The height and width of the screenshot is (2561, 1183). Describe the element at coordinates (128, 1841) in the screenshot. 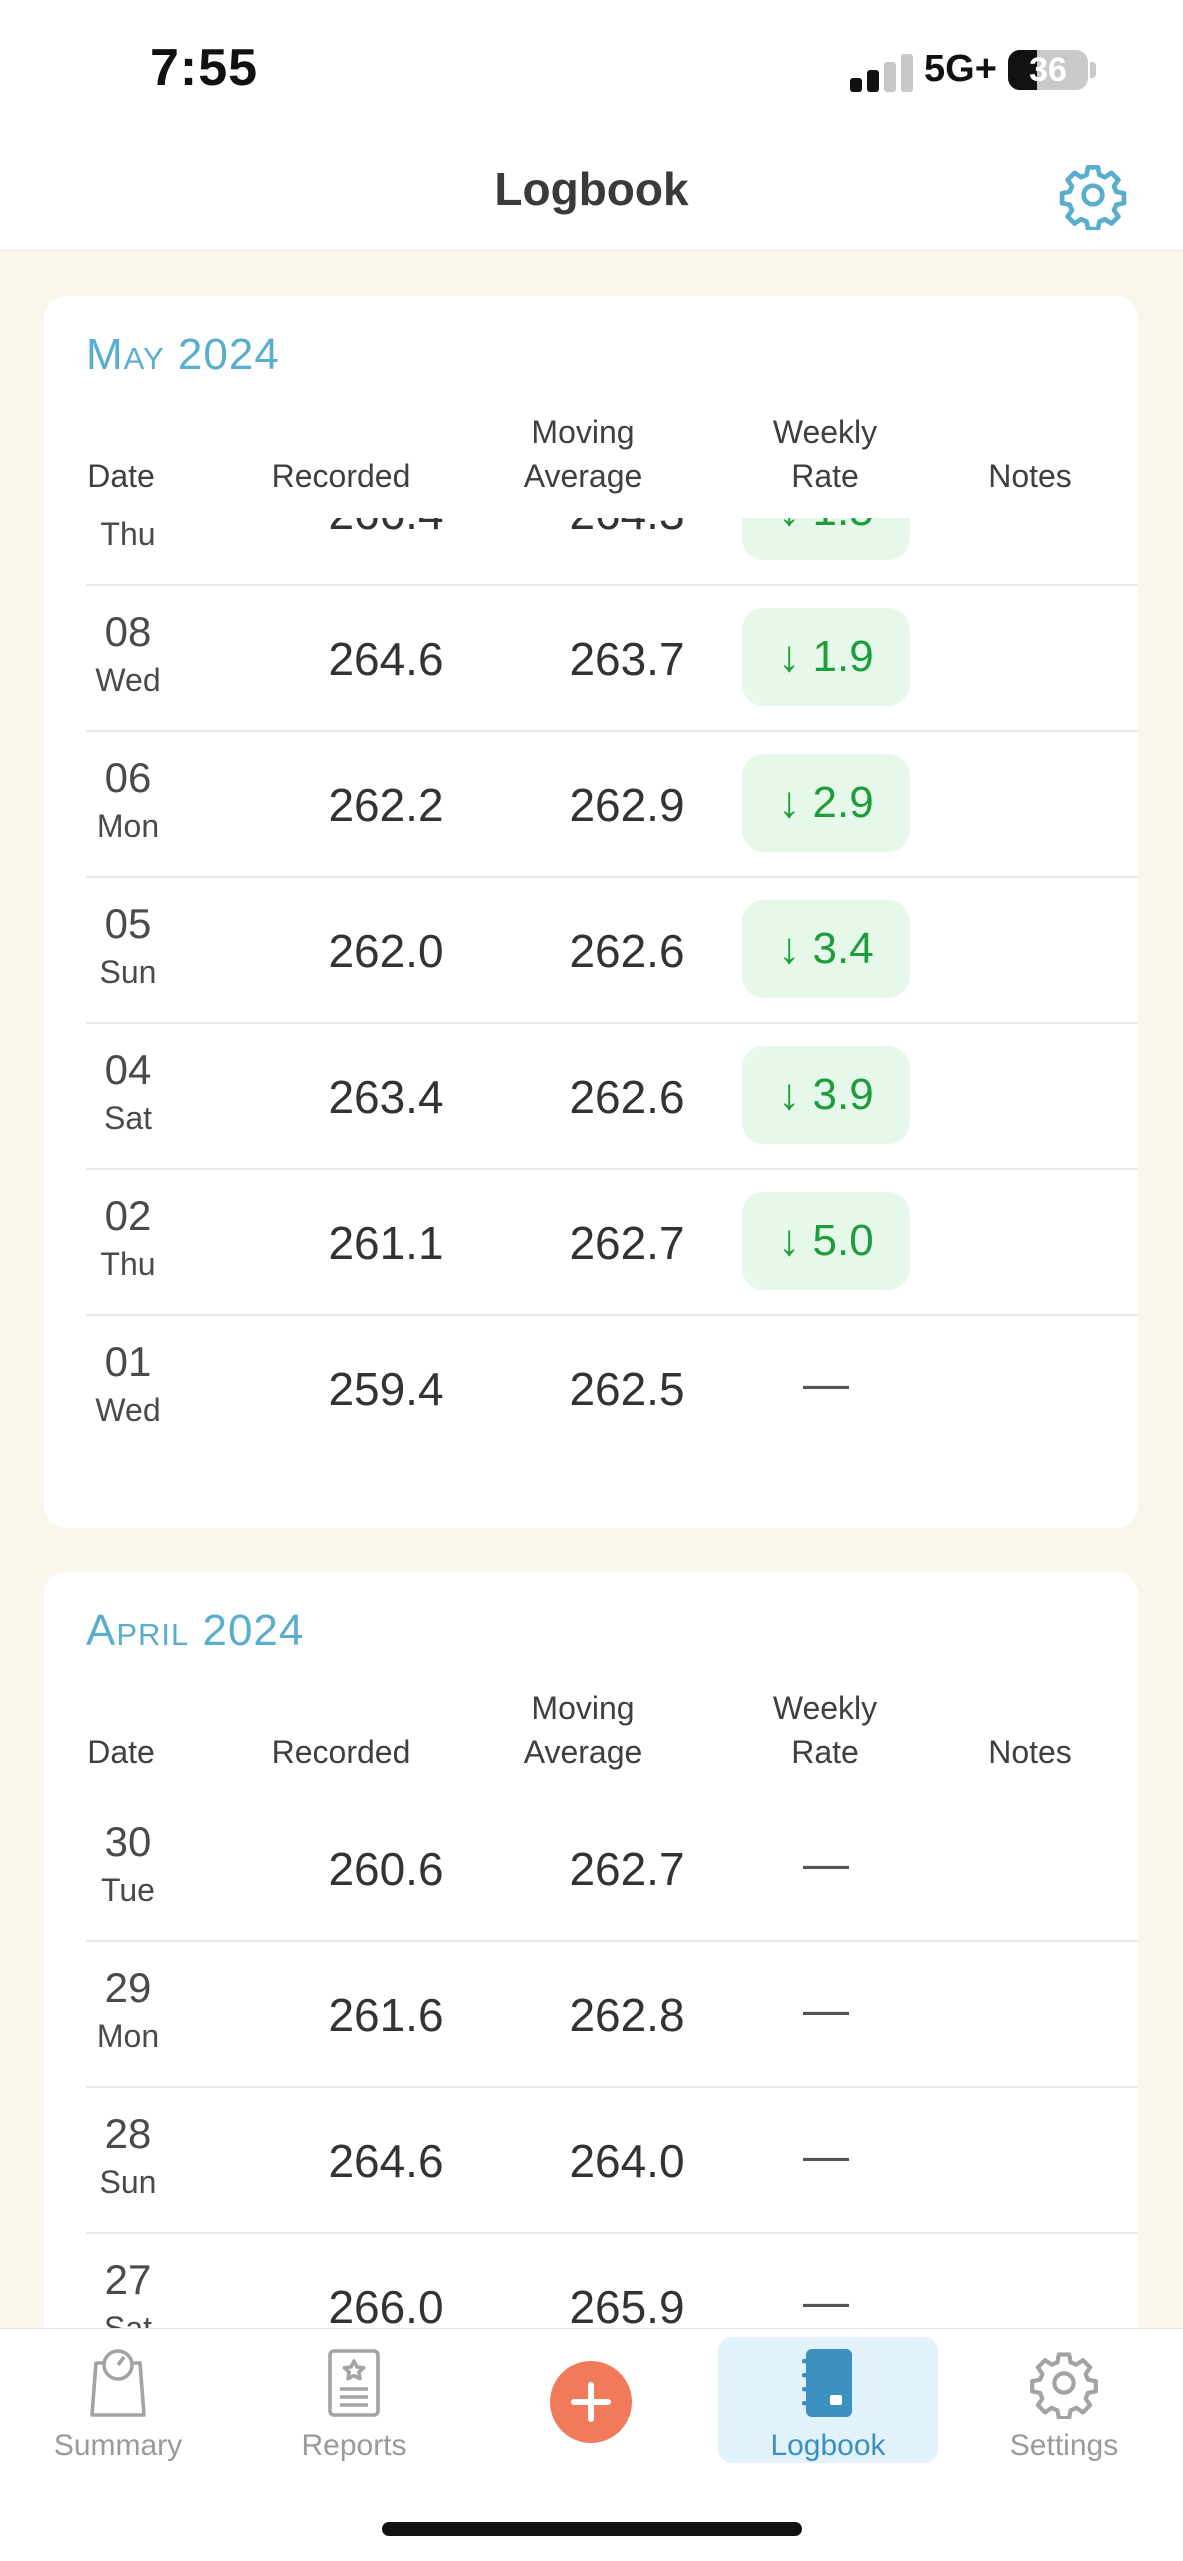

I see `row-day: 30` at that location.